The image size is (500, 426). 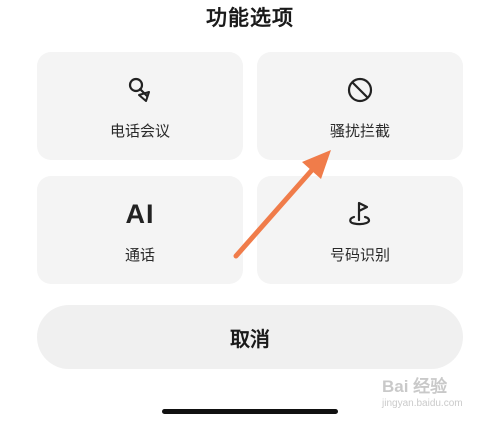 I want to click on number-recognition-option: 号码识别, so click(x=360, y=230).